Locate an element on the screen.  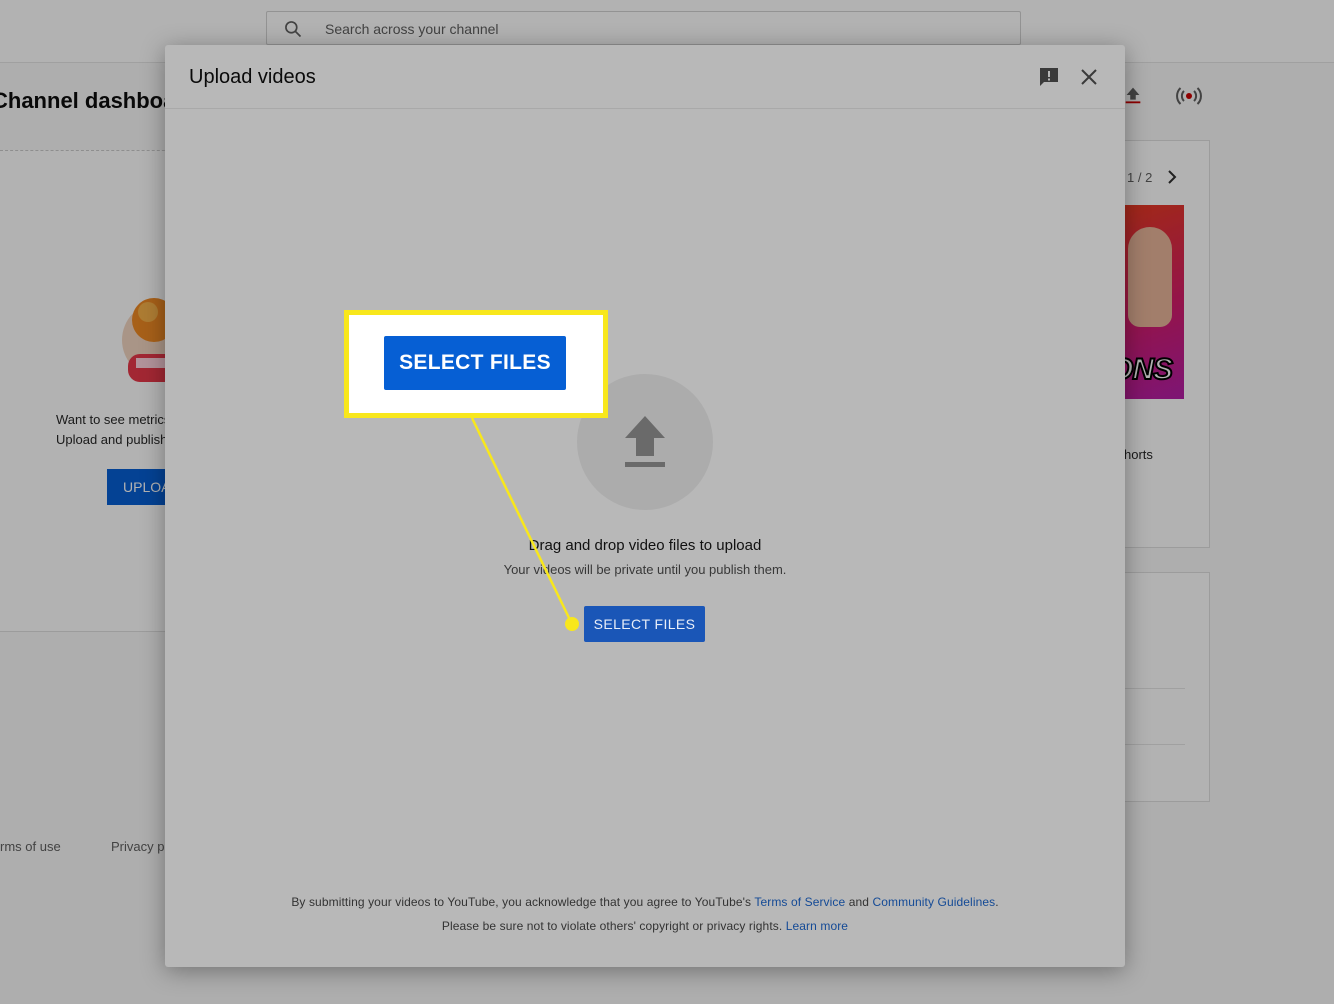
drag-drop-text: Drag and drop video files to upload is located at coordinates (645, 545).